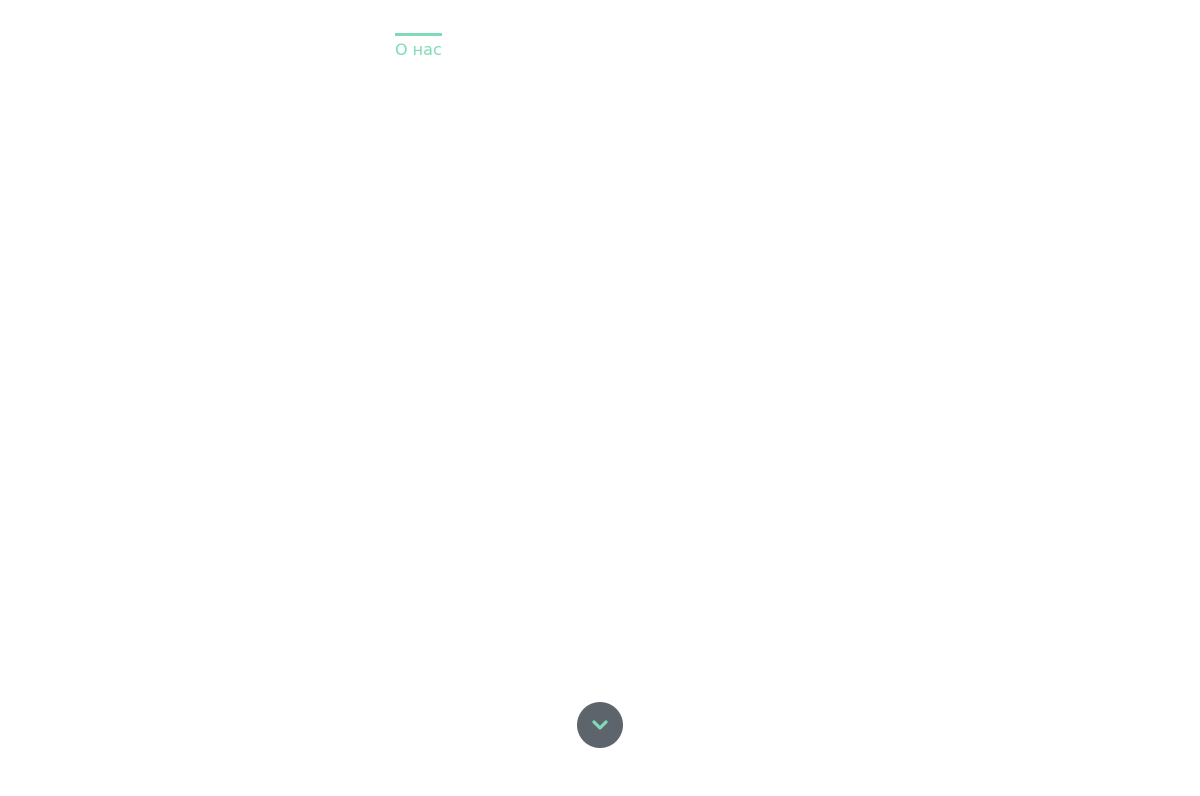 This screenshot has height=796, width=1200. What do you see at coordinates (418, 49) in the screenshot?
I see `nav-item-label: О нас` at bounding box center [418, 49].